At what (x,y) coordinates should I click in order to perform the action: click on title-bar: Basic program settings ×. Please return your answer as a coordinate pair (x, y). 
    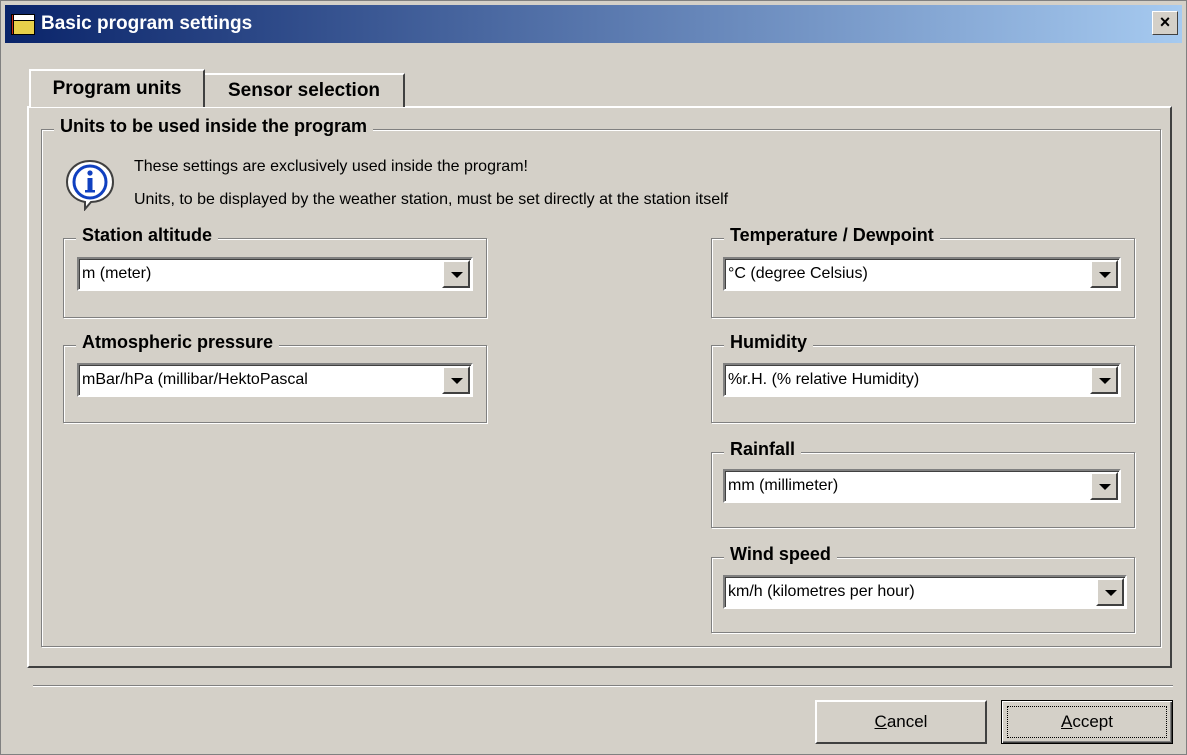
    Looking at the image, I should click on (593, 24).